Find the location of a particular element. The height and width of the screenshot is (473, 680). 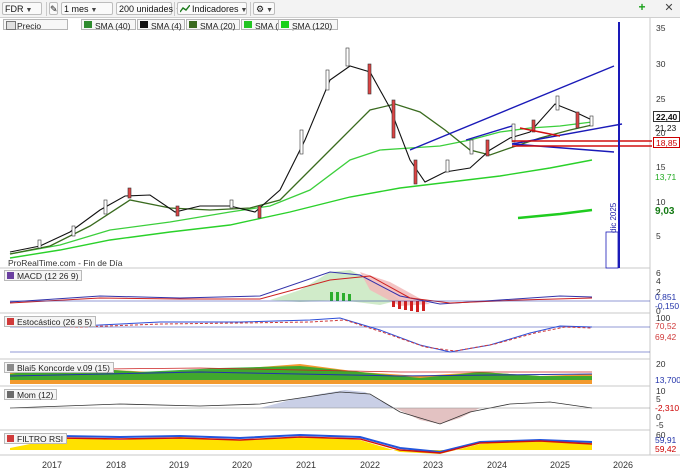

time-axis-tick: 2020 is located at coordinates (242, 465).